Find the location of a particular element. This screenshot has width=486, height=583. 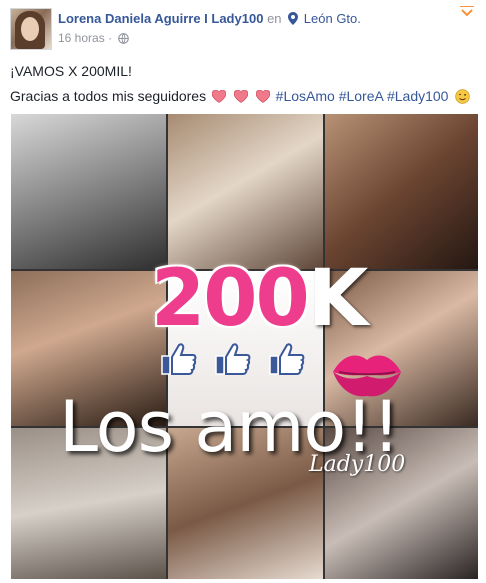

location-connector: en is located at coordinates (274, 18).